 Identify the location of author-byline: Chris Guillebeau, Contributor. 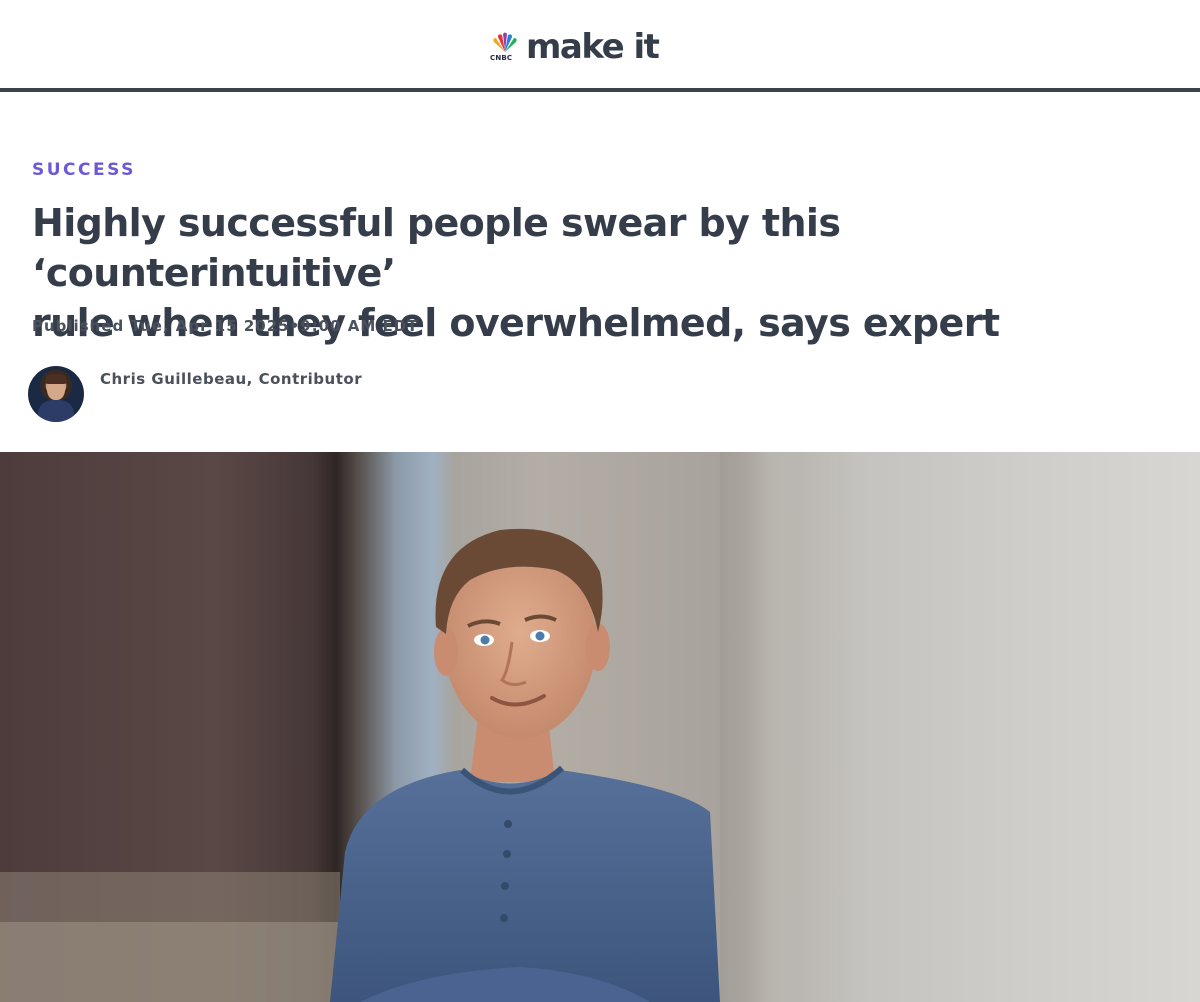
(195, 394).